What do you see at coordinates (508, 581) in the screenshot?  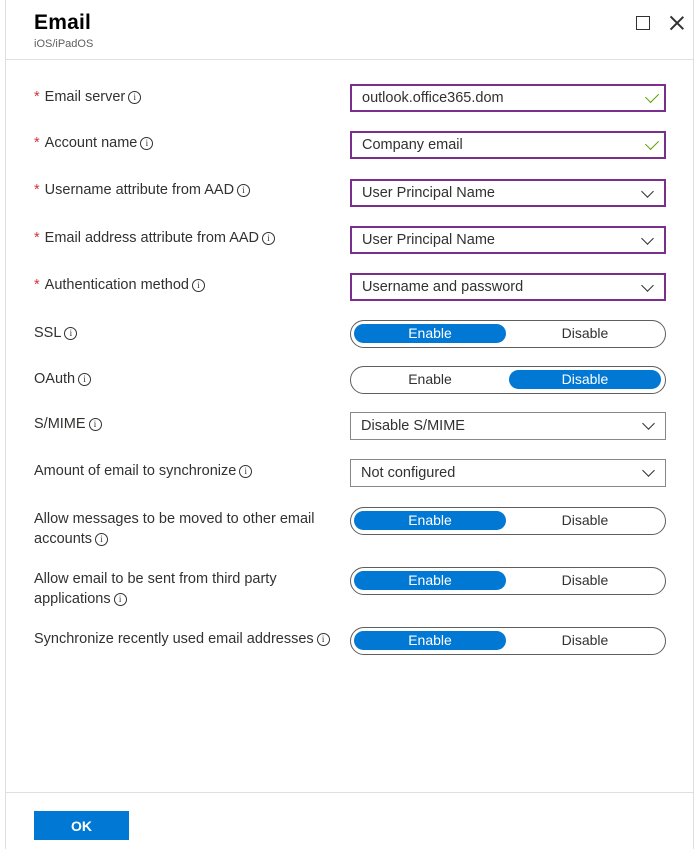 I see `third-party-toggle: Enable Disable` at bounding box center [508, 581].